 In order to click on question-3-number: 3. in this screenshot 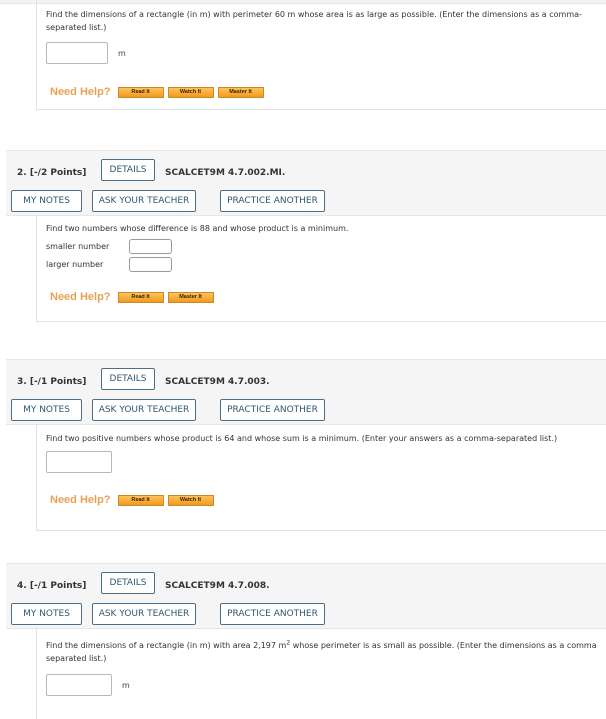, I will do `click(22, 382)`.